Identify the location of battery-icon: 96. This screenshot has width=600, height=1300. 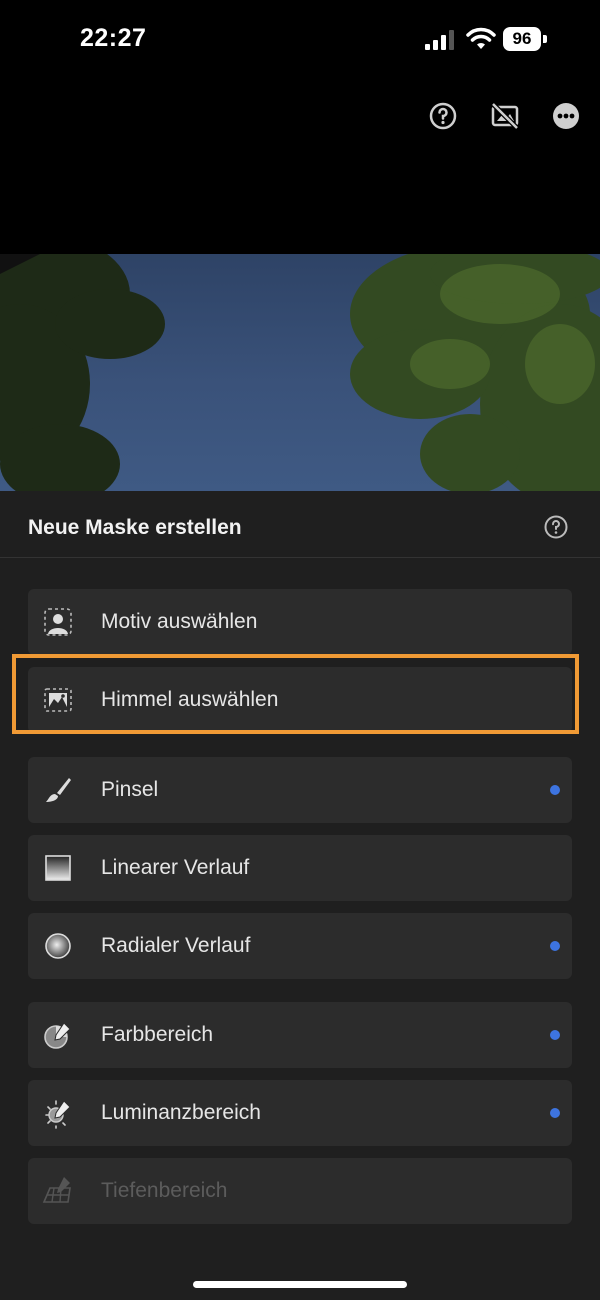
(525, 39).